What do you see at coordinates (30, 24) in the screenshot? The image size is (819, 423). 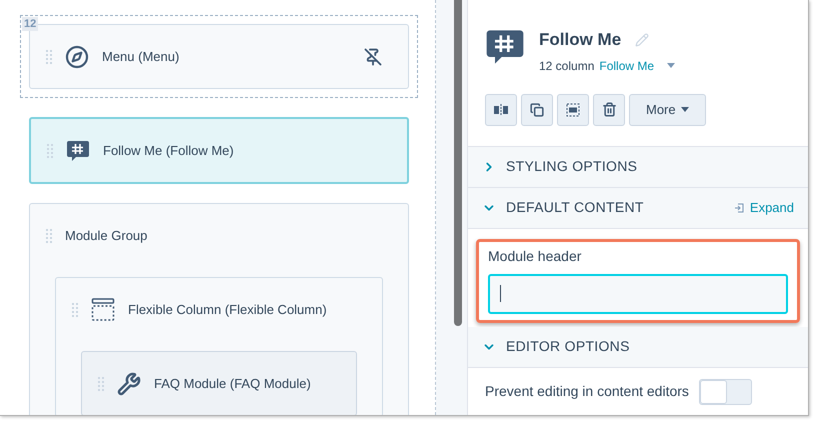 I see `column-badge: 12` at bounding box center [30, 24].